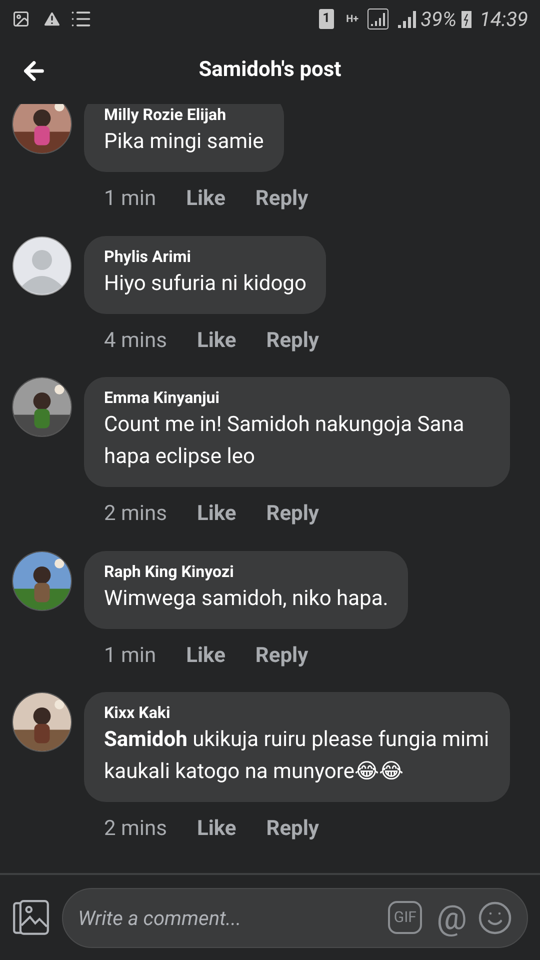  Describe the element at coordinates (352, 19) in the screenshot. I see `network-type: H+` at that location.